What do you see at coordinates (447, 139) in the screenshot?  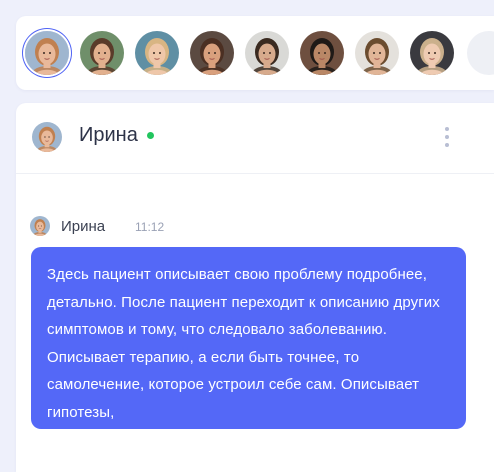 I see `more-vertical-icon` at bounding box center [447, 139].